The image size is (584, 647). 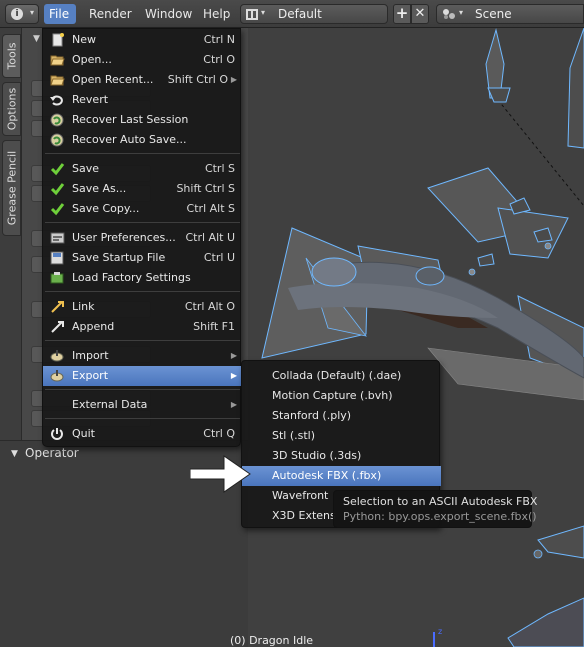 What do you see at coordinates (57, 100) in the screenshot?
I see `revert-icon` at bounding box center [57, 100].